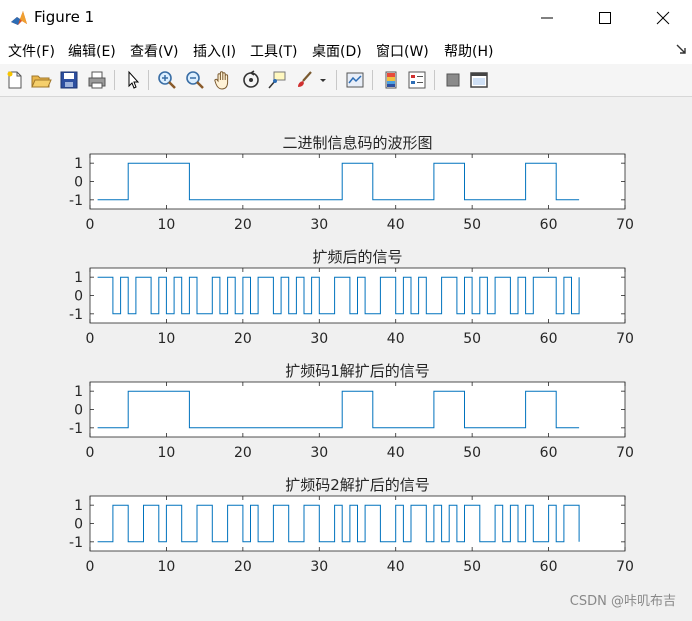 This screenshot has width=692, height=621. Describe the element at coordinates (92, 51) in the screenshot. I see `menu-edit: 编辑(E)` at that location.